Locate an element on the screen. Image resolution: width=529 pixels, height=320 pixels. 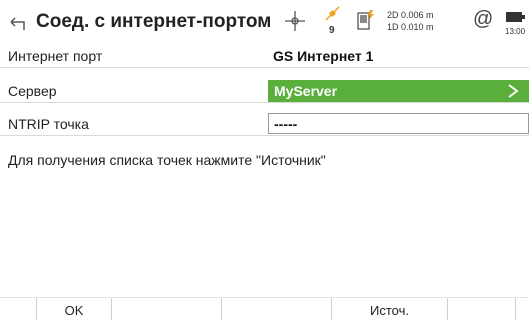
ok-button: OK is located at coordinates (73, 309).